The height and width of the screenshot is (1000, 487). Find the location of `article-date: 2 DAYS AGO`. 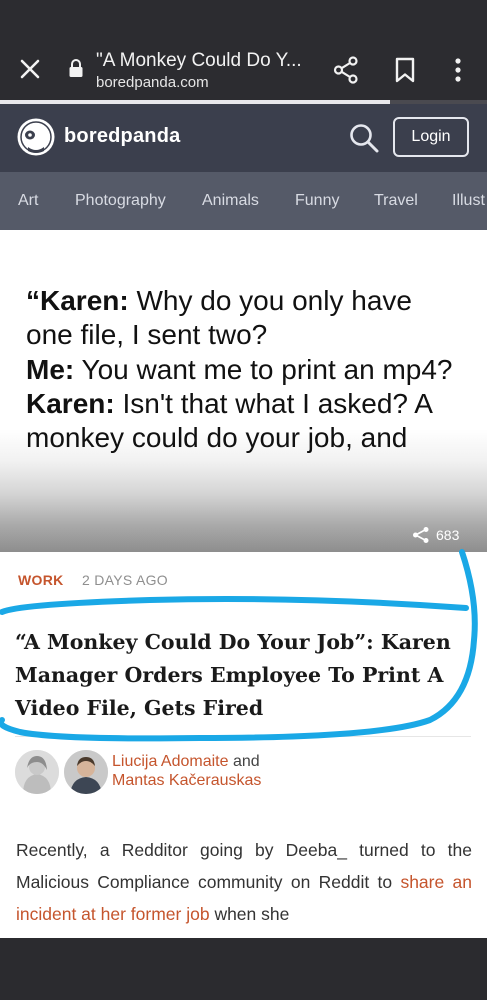

article-date: 2 DAYS AGO is located at coordinates (125, 580).